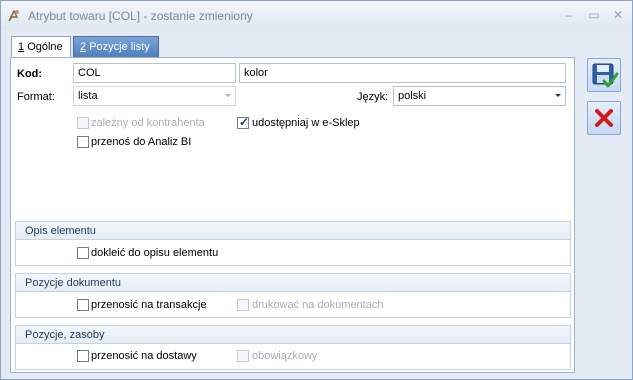  What do you see at coordinates (306, 123) in the screenshot?
I see `eskelp-label: udostępniaj w e-Sklep` at bounding box center [306, 123].